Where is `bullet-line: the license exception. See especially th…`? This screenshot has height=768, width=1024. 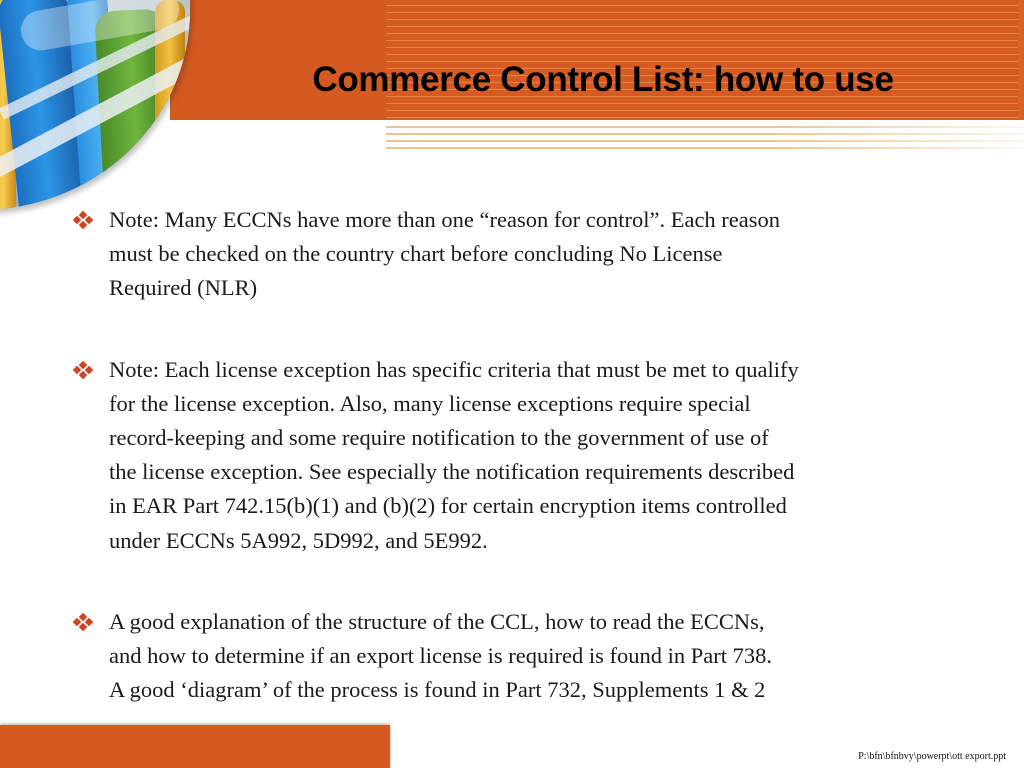 bullet-line: the license exception. See especially th… is located at coordinates (452, 472).